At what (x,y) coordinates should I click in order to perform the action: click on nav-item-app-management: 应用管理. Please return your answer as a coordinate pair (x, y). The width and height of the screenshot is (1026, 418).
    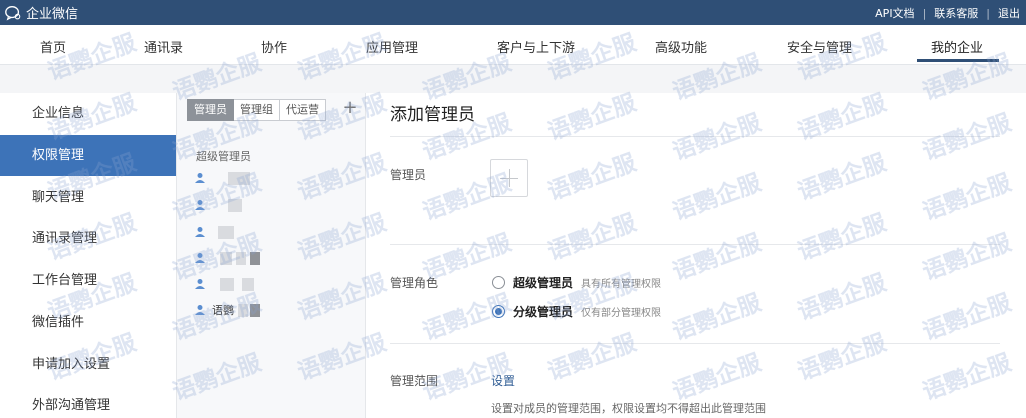
    Looking at the image, I should click on (392, 46).